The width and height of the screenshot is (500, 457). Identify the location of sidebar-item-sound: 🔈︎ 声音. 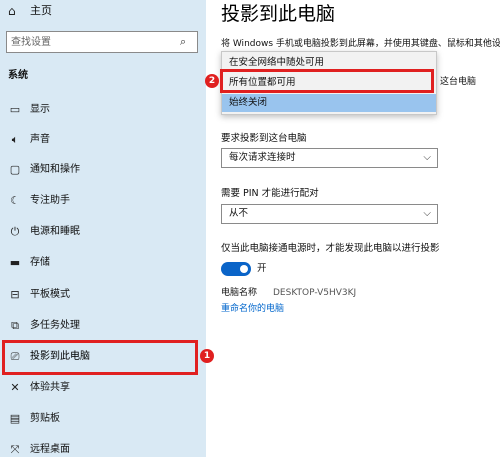
(103, 140).